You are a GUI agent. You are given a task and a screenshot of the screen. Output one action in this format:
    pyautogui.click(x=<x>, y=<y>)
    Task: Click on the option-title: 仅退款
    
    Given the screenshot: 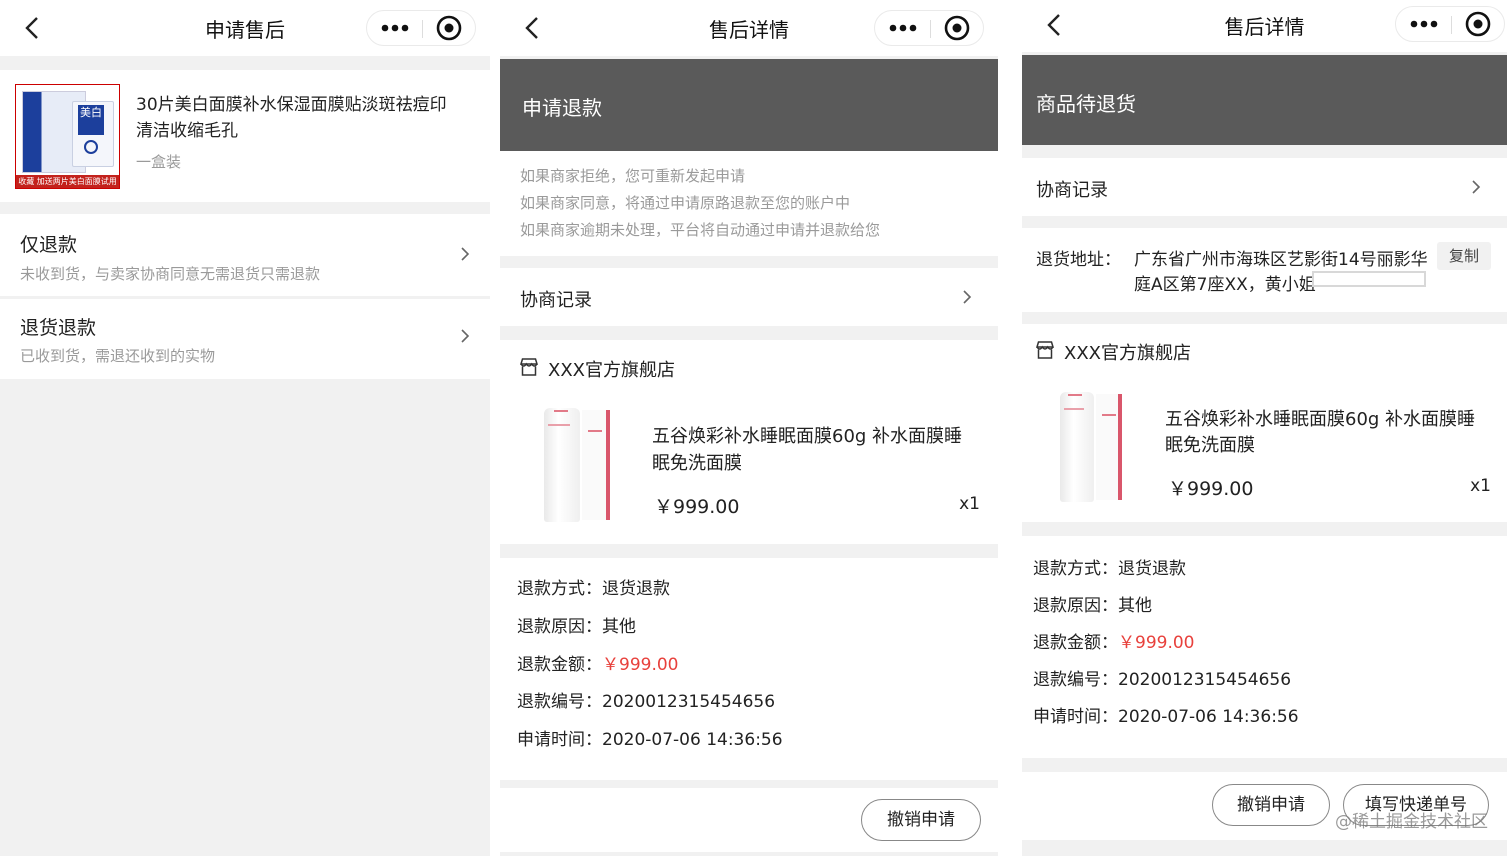 What is the action you would take?
    pyautogui.click(x=49, y=245)
    